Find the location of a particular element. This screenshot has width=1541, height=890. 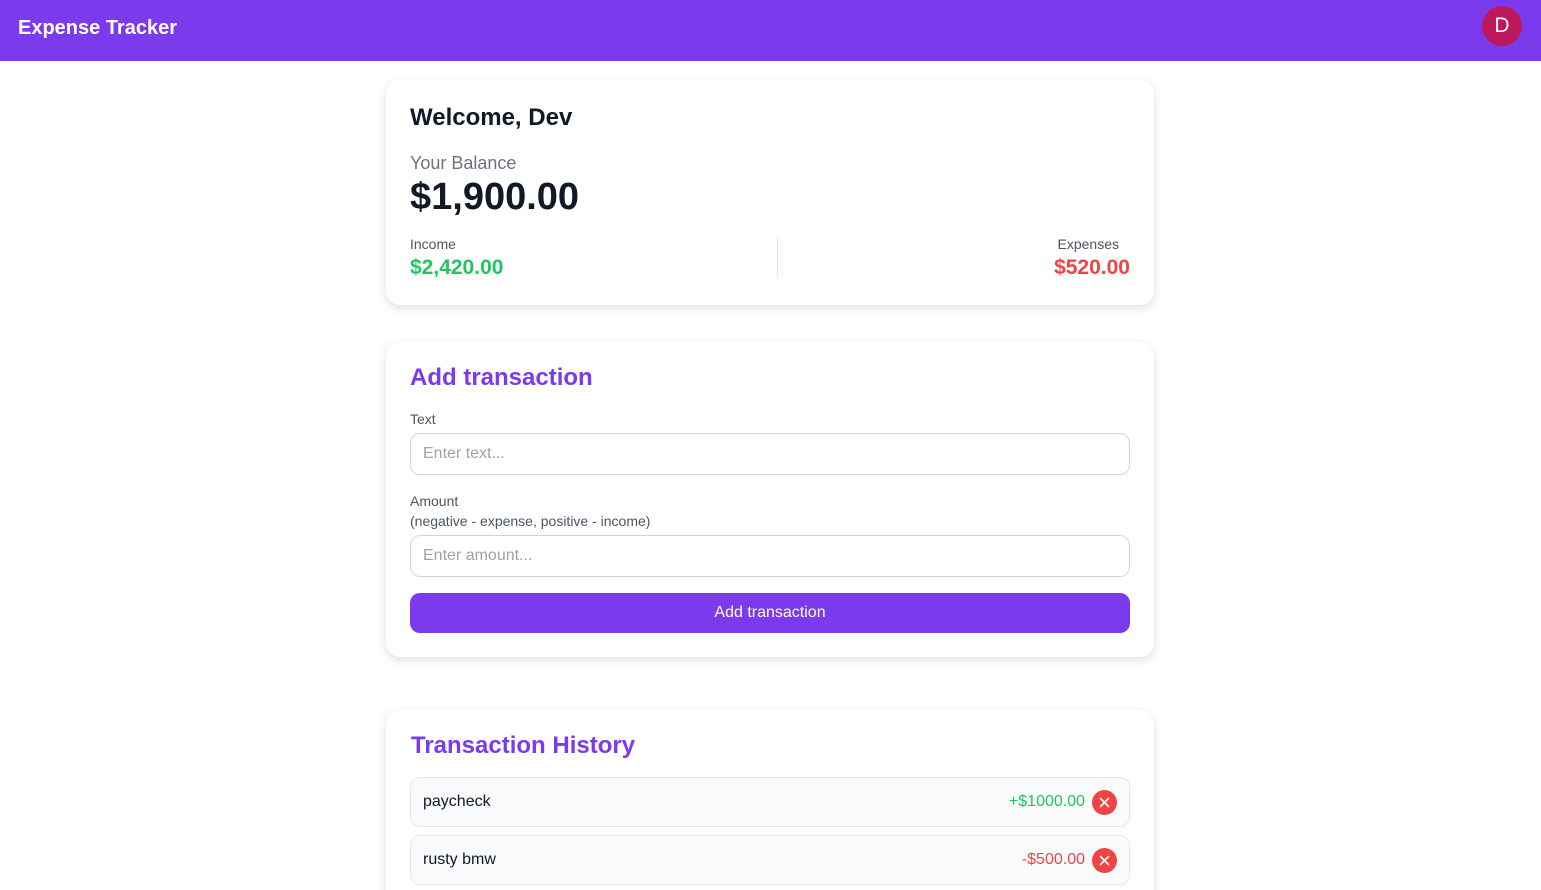

transaction-history-heading: Transaction History is located at coordinates (523, 745).